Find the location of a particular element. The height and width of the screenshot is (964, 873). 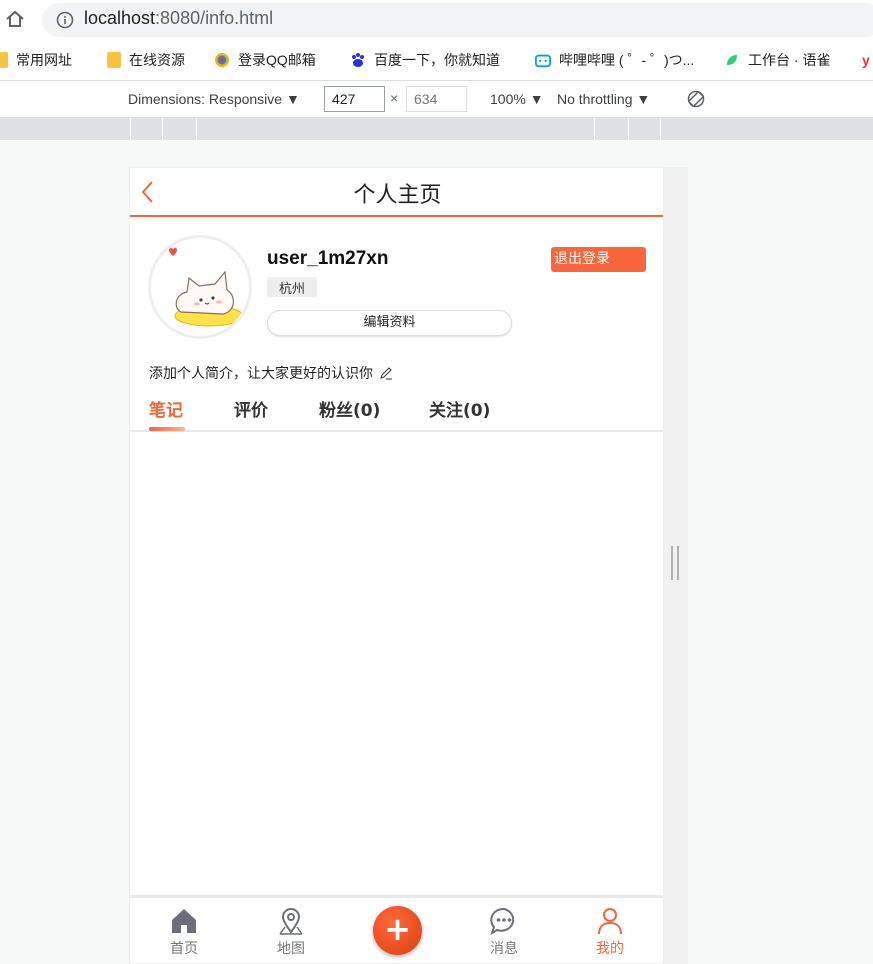

bookmark-label: 百度一下，你就知道 is located at coordinates (437, 60).